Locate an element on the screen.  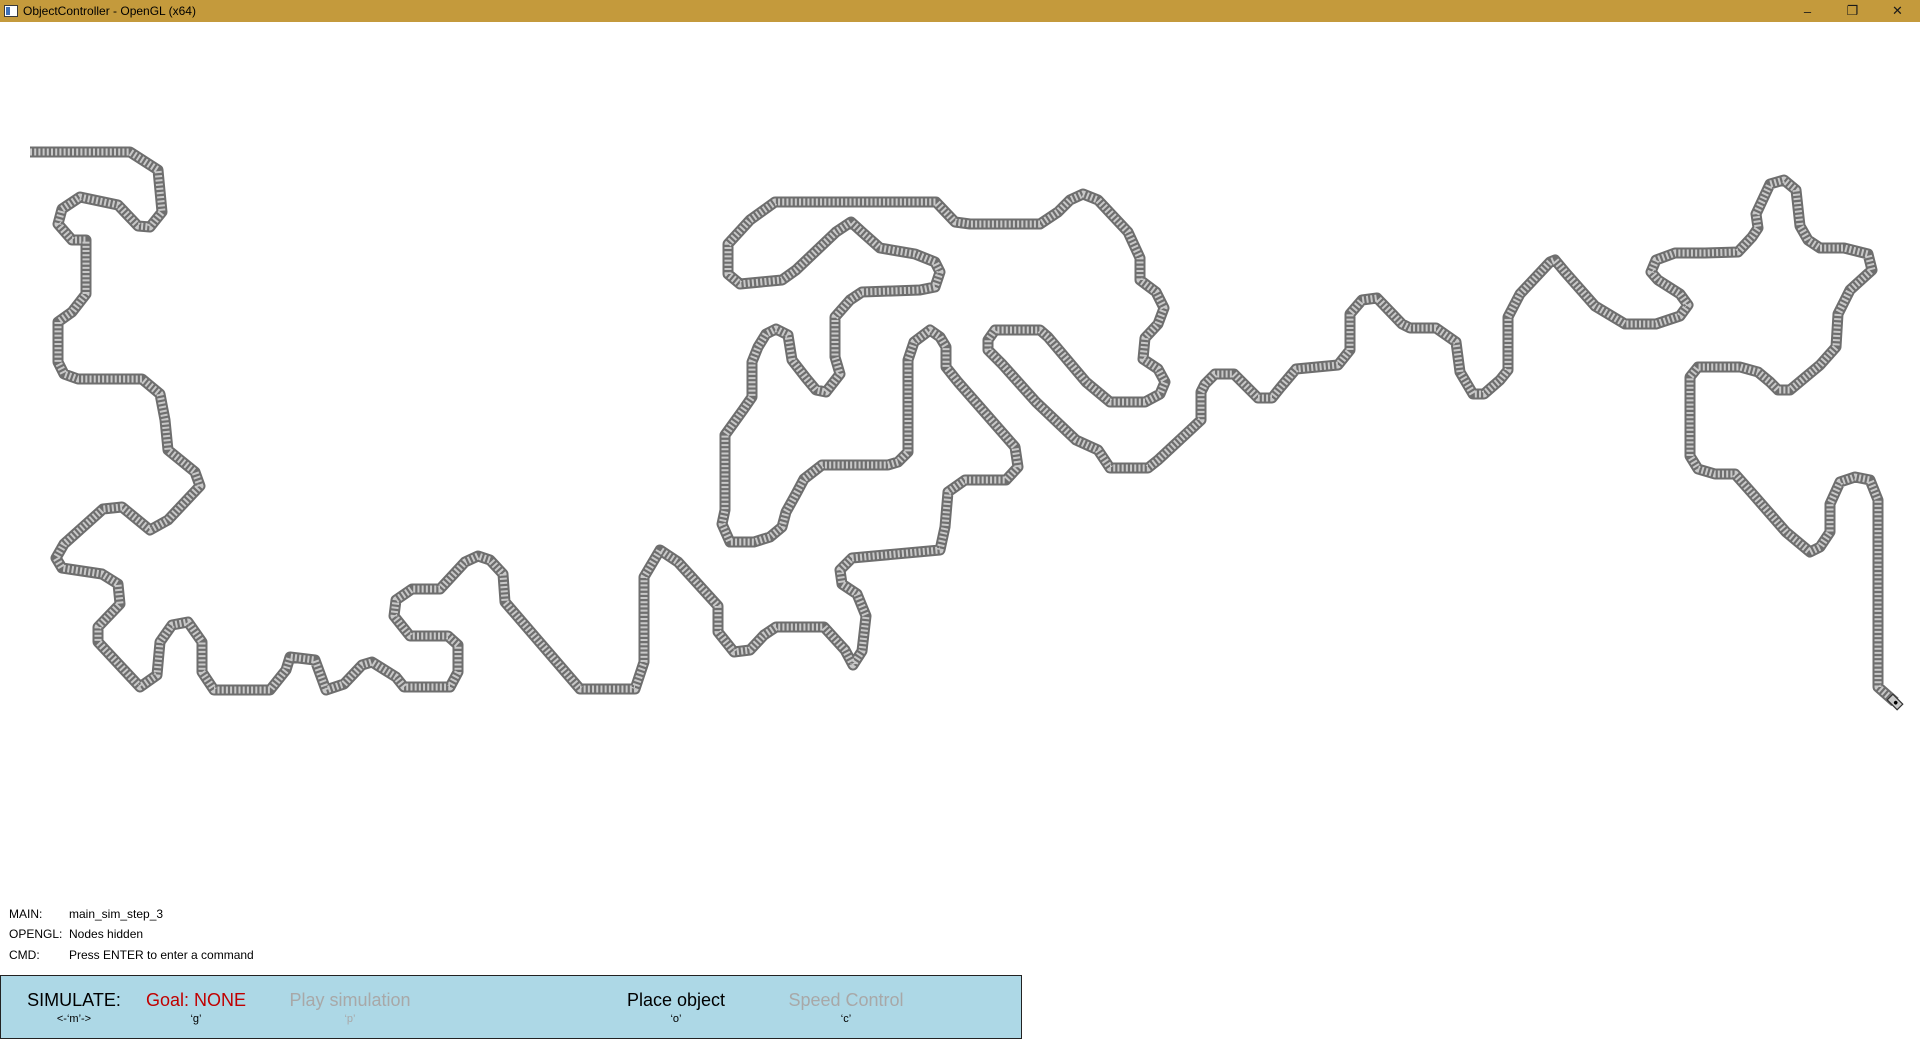
speed-key-hint: ‘c’ is located at coordinates (846, 1019).